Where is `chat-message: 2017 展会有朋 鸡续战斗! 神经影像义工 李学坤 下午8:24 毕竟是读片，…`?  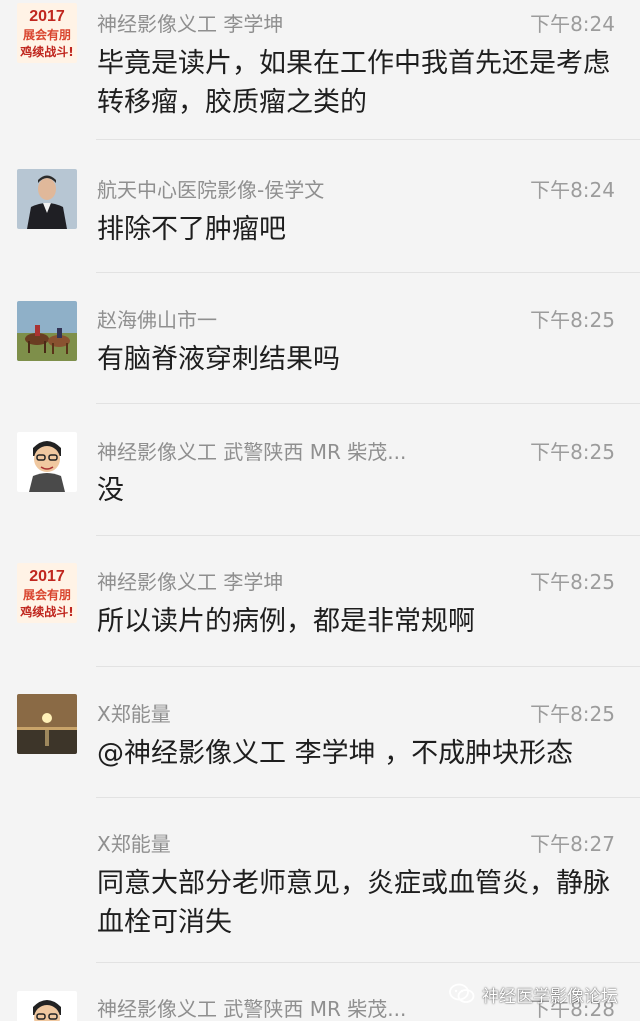 chat-message: 2017 展会有朋 鸡续战斗! 神经影像义工 李学坤 下午8:24 毕竟是读片，… is located at coordinates (320, 70).